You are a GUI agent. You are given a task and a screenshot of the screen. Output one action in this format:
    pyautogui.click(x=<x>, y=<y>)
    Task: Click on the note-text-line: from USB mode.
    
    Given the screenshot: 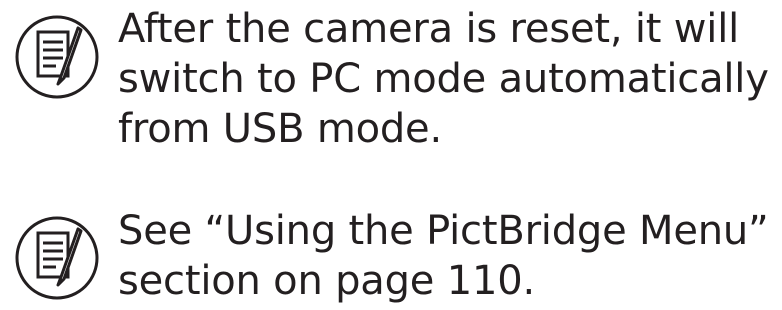 What is the action you would take?
    pyautogui.click(x=280, y=129)
    